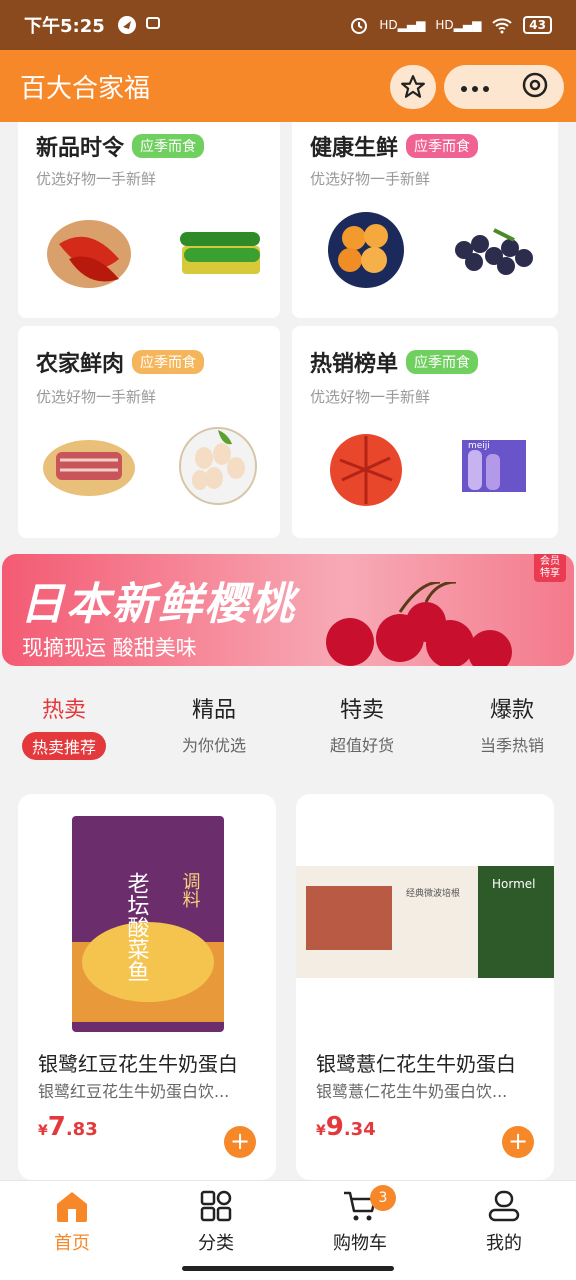 This screenshot has width=576, height=1280. I want to click on svg-text: meiji, so click(479, 446).